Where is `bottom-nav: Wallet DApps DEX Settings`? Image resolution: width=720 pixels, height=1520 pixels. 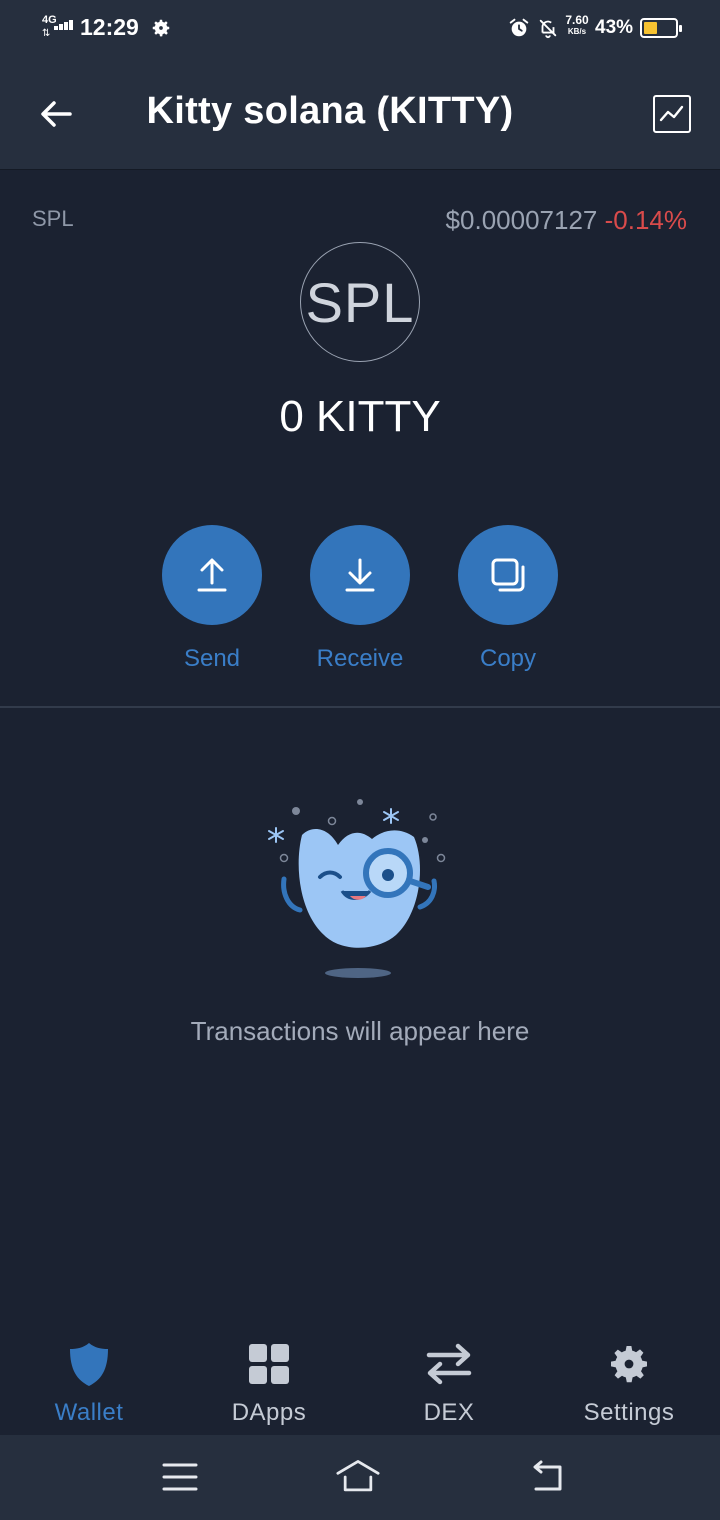
bottom-nav: Wallet DApps DEX Settings is located at coordinates (360, 1377).